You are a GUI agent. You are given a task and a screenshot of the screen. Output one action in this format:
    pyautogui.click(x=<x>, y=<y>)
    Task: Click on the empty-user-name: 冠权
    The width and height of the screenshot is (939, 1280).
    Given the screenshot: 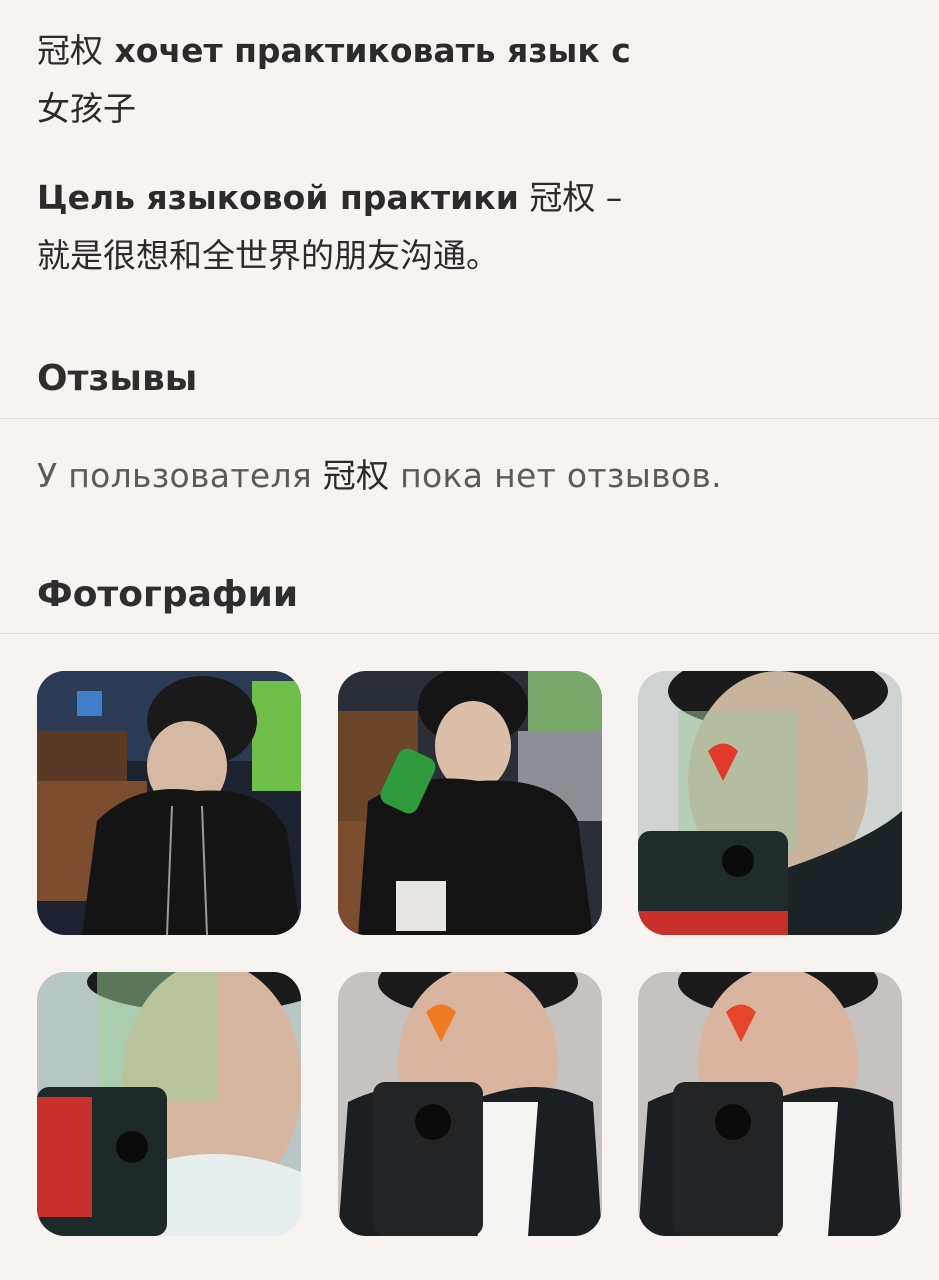 What is the action you would take?
    pyautogui.click(x=356, y=475)
    